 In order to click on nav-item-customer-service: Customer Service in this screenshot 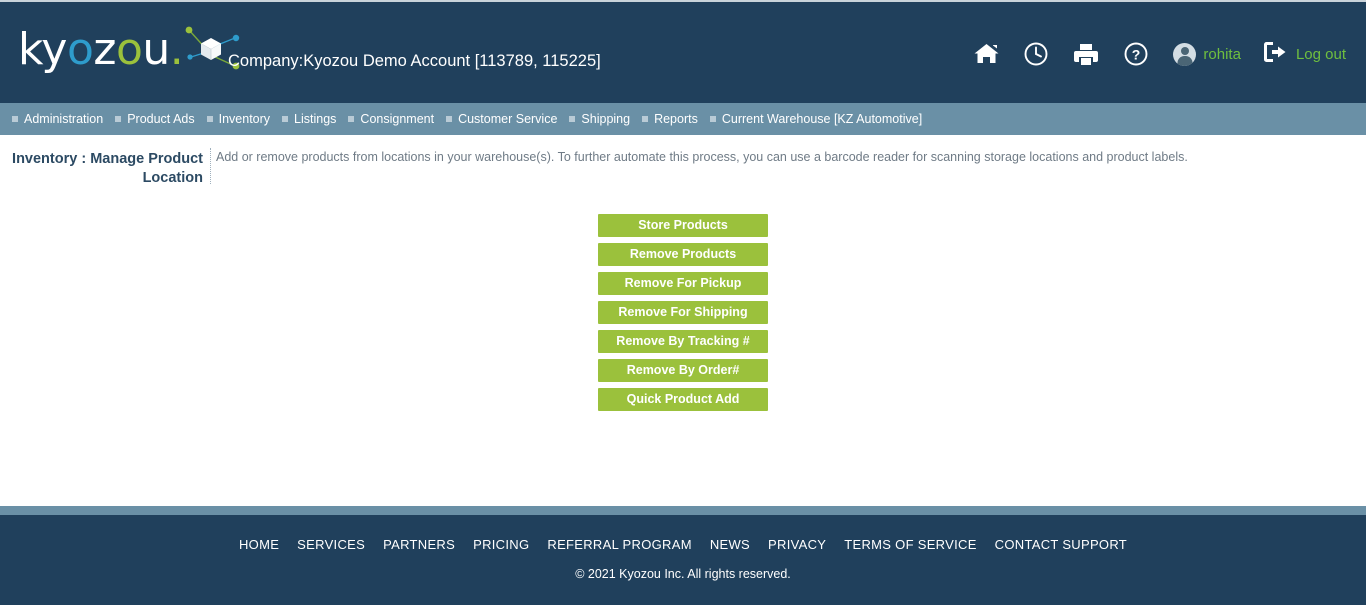, I will do `click(501, 119)`.